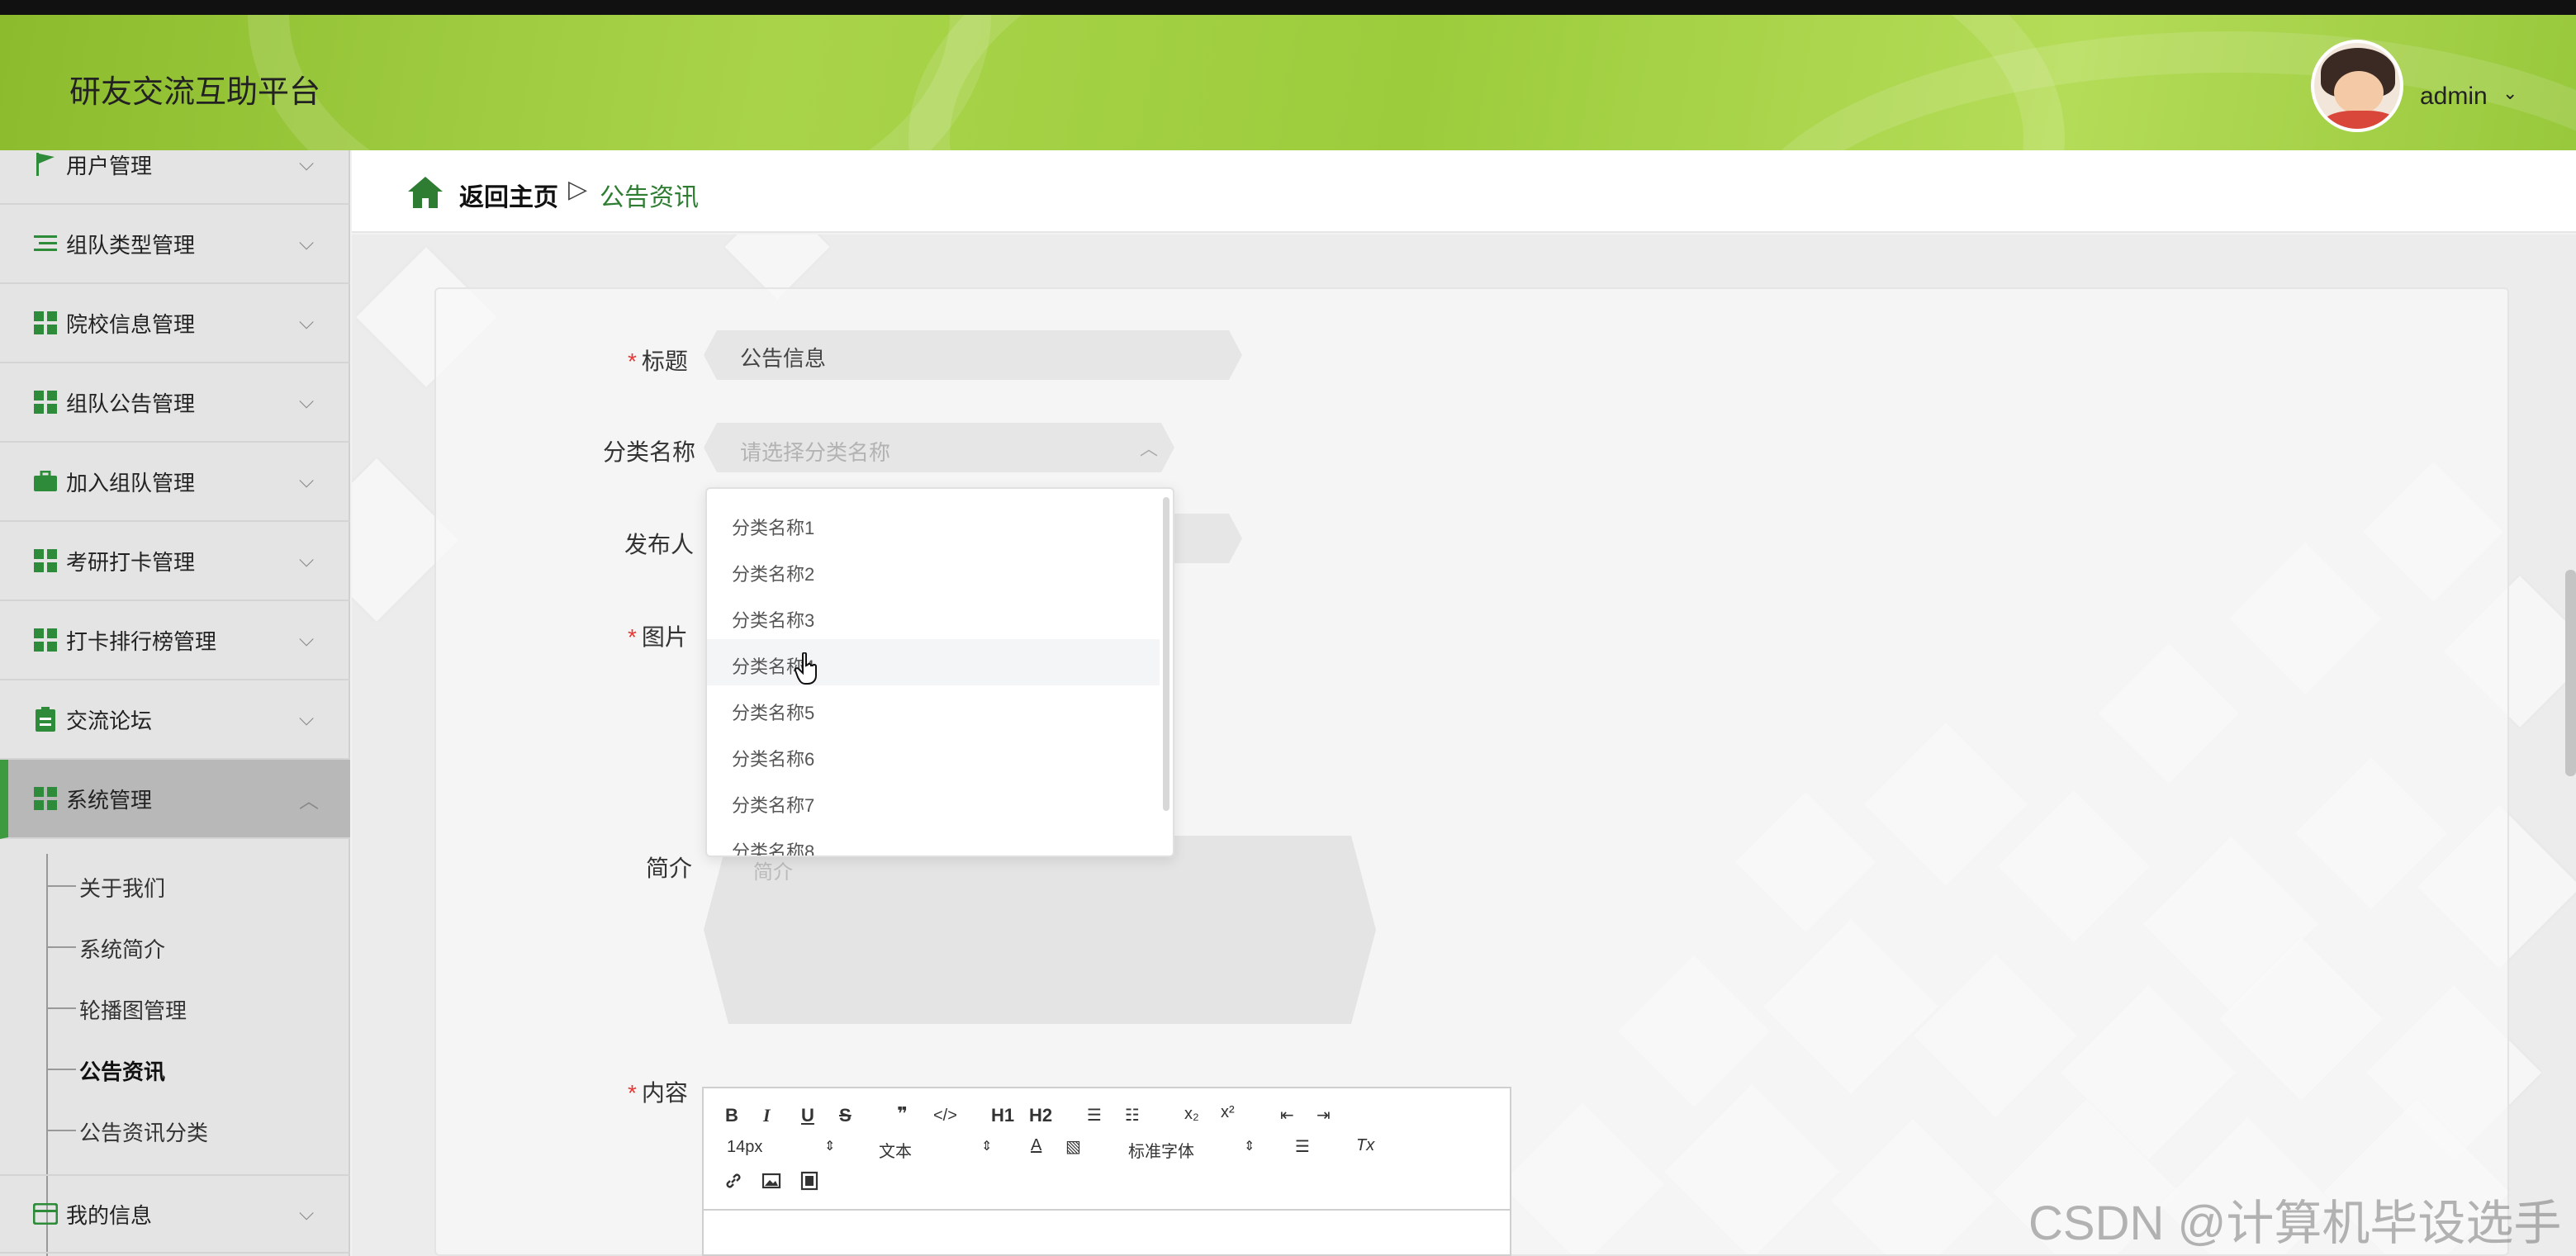  What do you see at coordinates (509, 195) in the screenshot?
I see `breadcrumb-home-link: 返回主页` at bounding box center [509, 195].